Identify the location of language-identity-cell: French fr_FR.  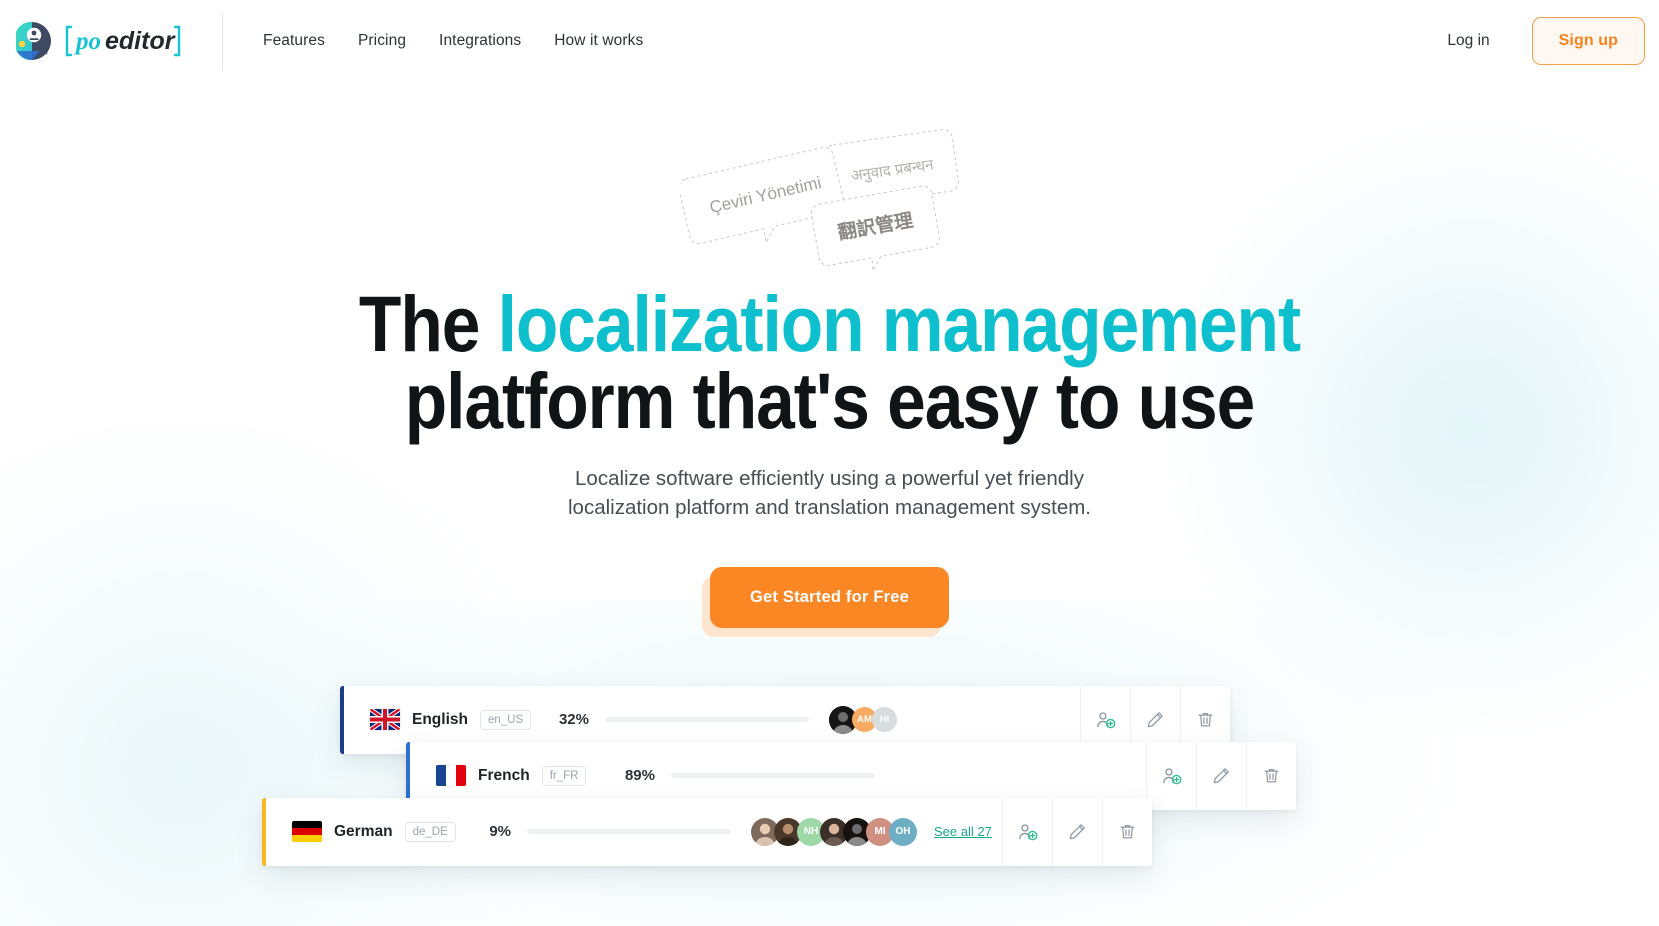
(512, 776).